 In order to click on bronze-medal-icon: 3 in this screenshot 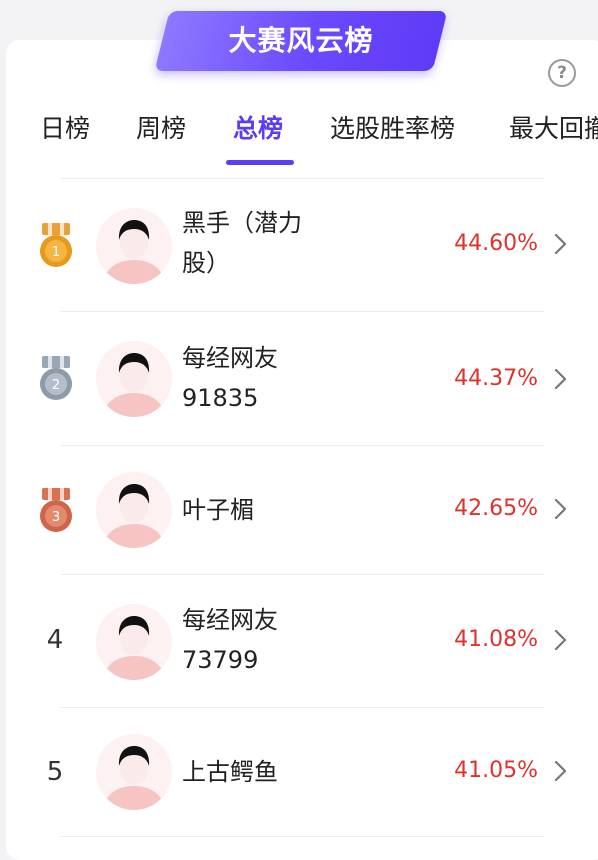, I will do `click(56, 510)`.